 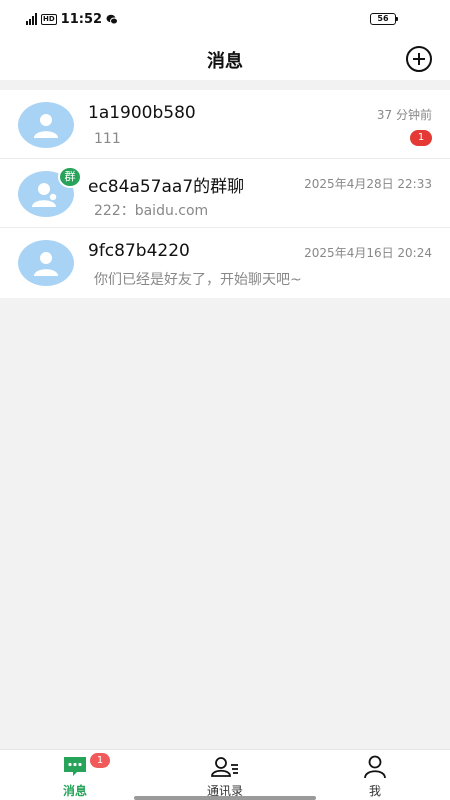 What do you see at coordinates (74, 791) in the screenshot?
I see `tab-label: 消息` at bounding box center [74, 791].